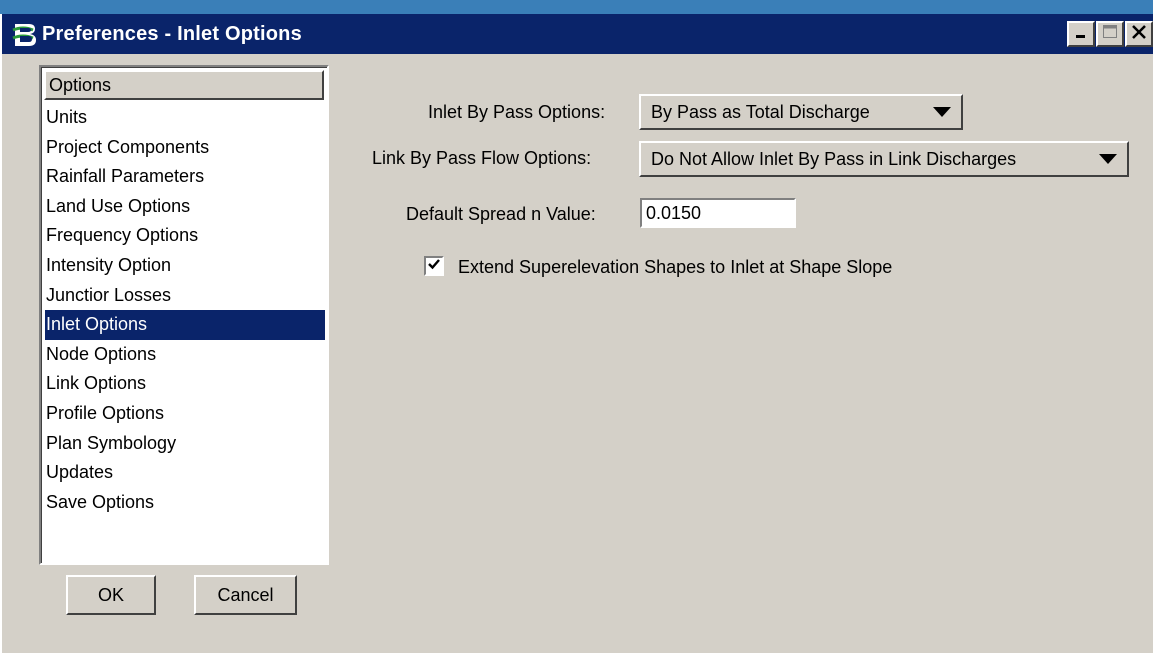  Describe the element at coordinates (185, 236) in the screenshot. I see `list-item-frequency-options: Frequency Options` at that location.